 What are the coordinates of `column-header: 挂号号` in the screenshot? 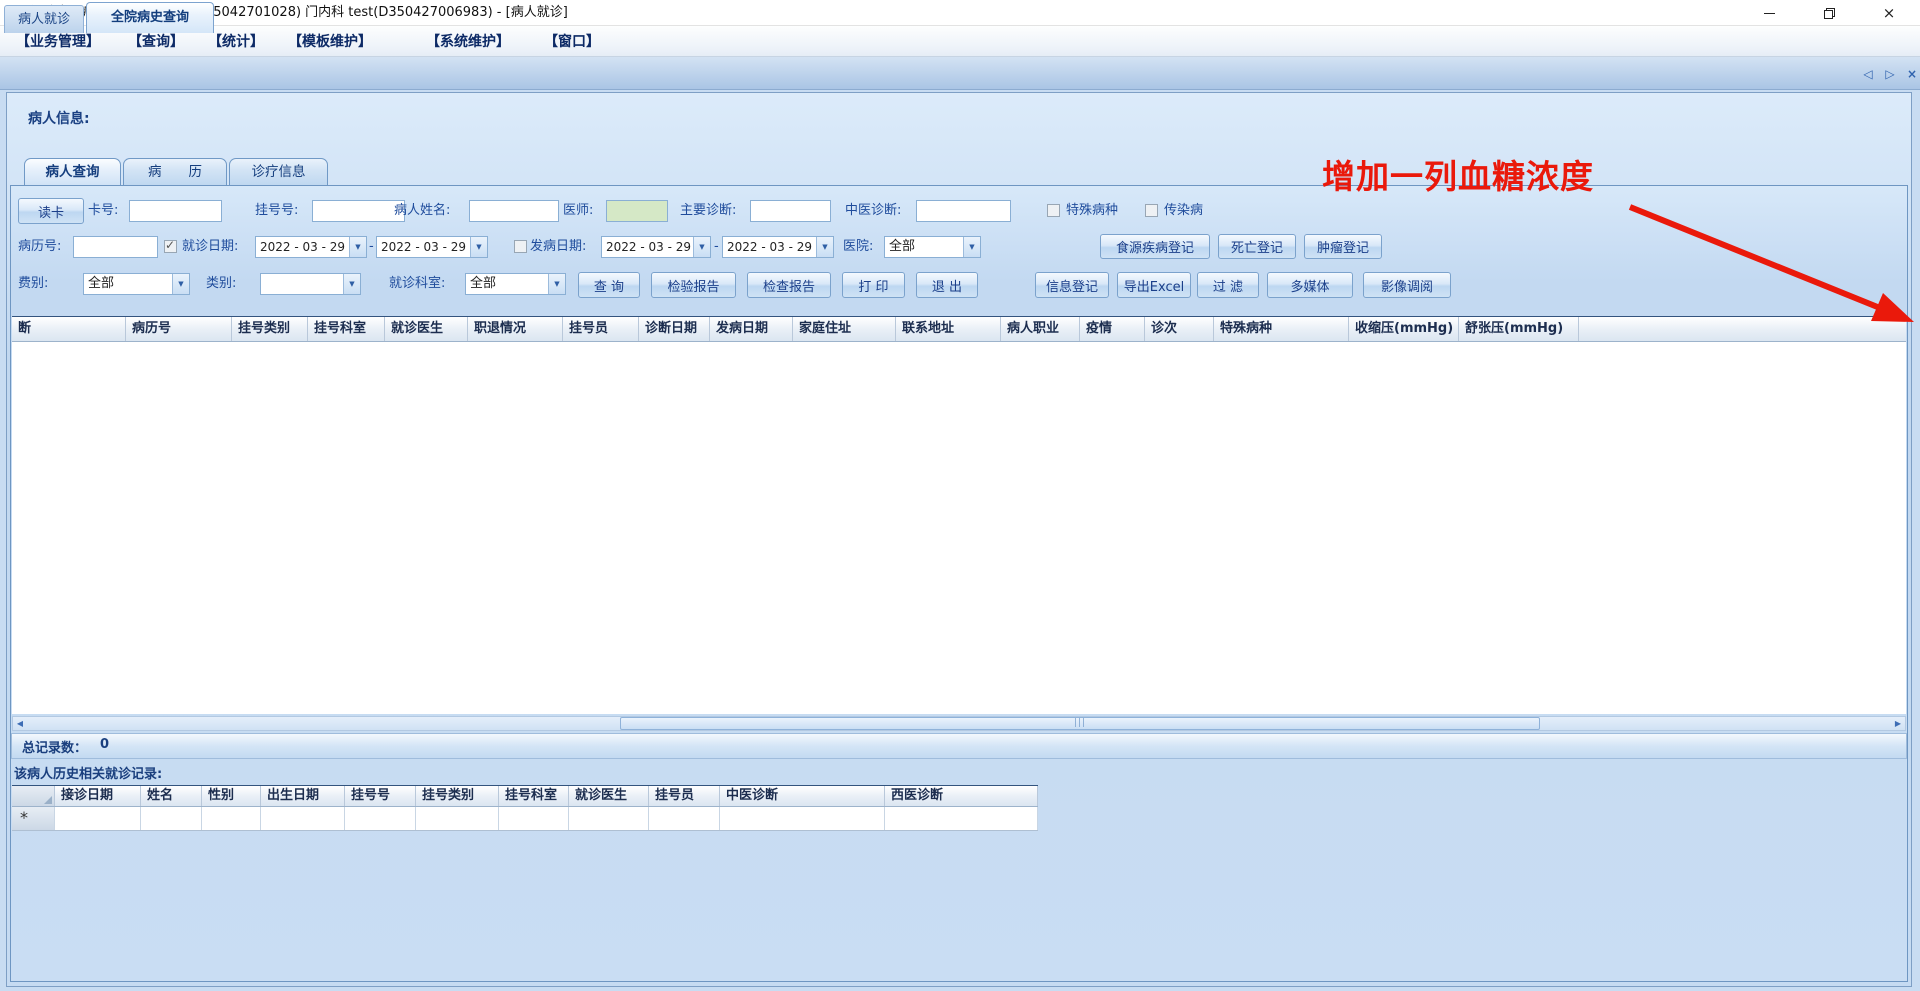 It's located at (380, 796).